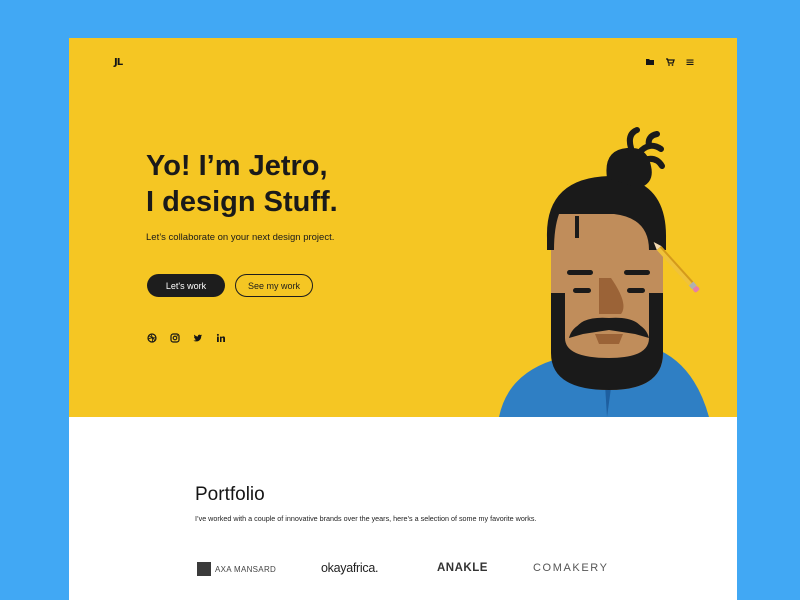 Image resolution: width=800 pixels, height=600 pixels. Describe the element at coordinates (186, 338) in the screenshot. I see `social-links` at that location.